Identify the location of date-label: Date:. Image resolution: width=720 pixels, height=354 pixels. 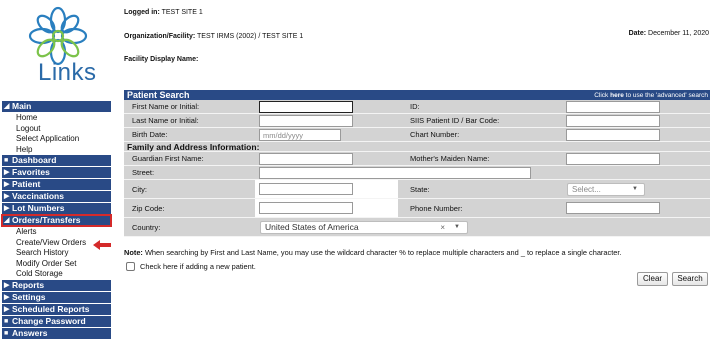
(637, 33).